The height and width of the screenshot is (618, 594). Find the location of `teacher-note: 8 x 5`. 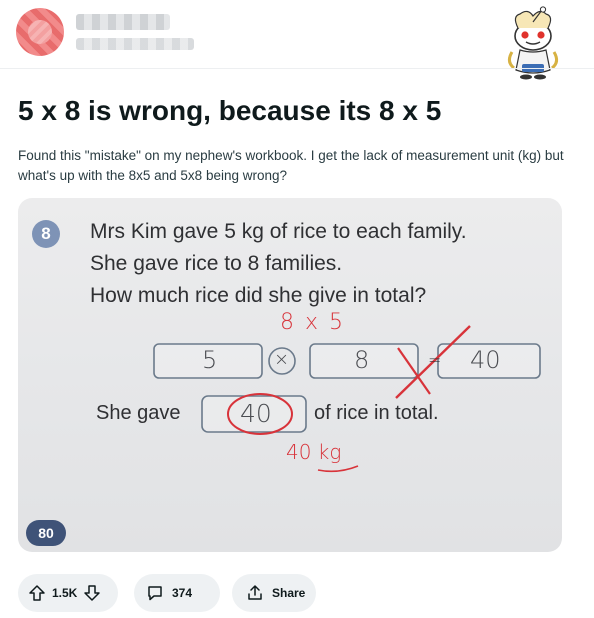

teacher-note: 8 x 5 is located at coordinates (312, 322).